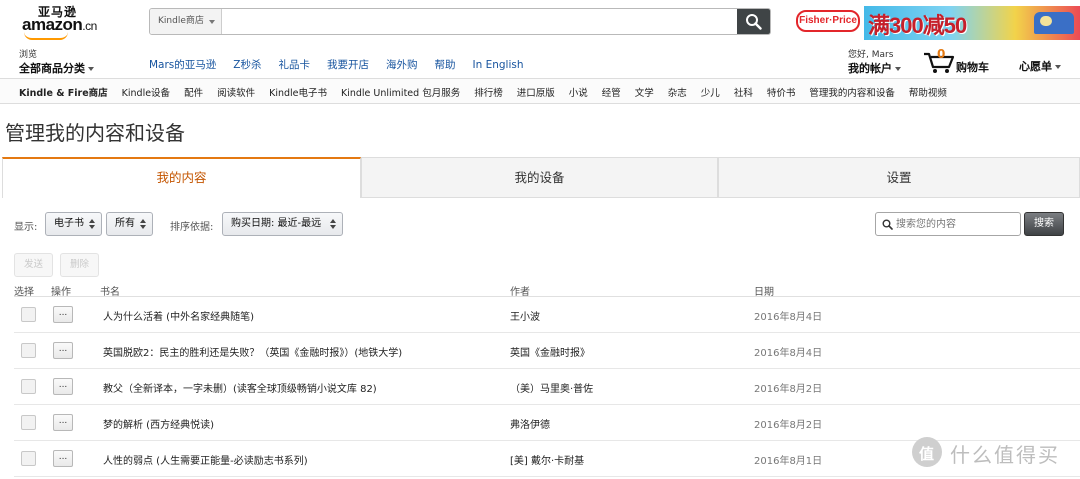  I want to click on search-bar: Kindle商店, so click(460, 21).